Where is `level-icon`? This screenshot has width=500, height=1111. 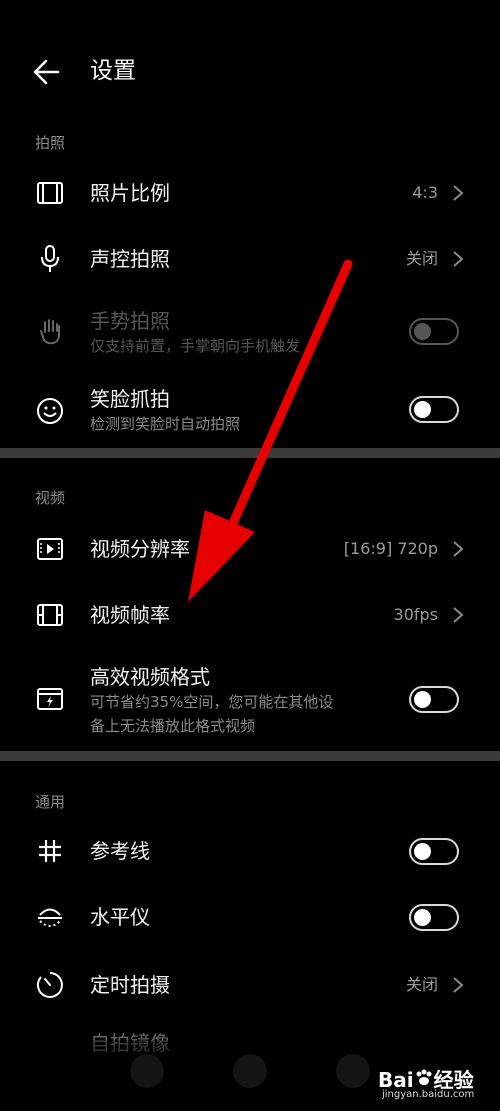 level-icon is located at coordinates (50, 917).